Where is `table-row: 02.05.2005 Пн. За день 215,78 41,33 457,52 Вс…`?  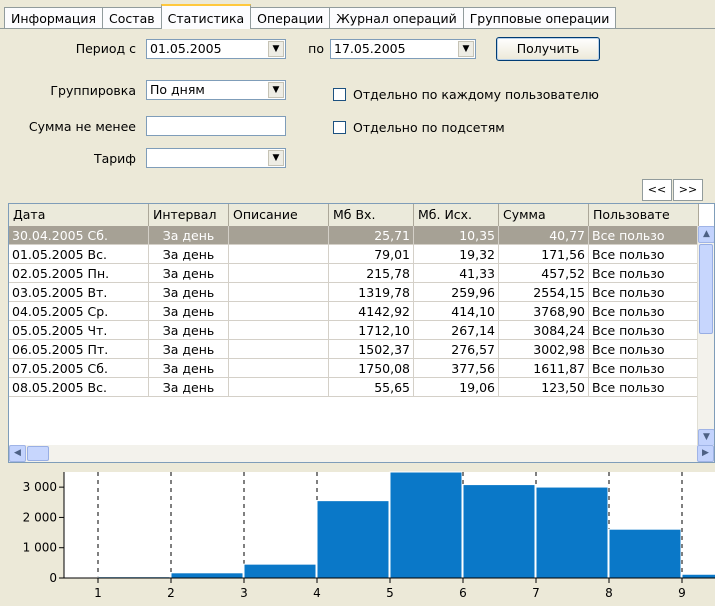
table-row: 02.05.2005 Пн. За день 215,78 41,33 457,52 Вс… is located at coordinates (354, 273).